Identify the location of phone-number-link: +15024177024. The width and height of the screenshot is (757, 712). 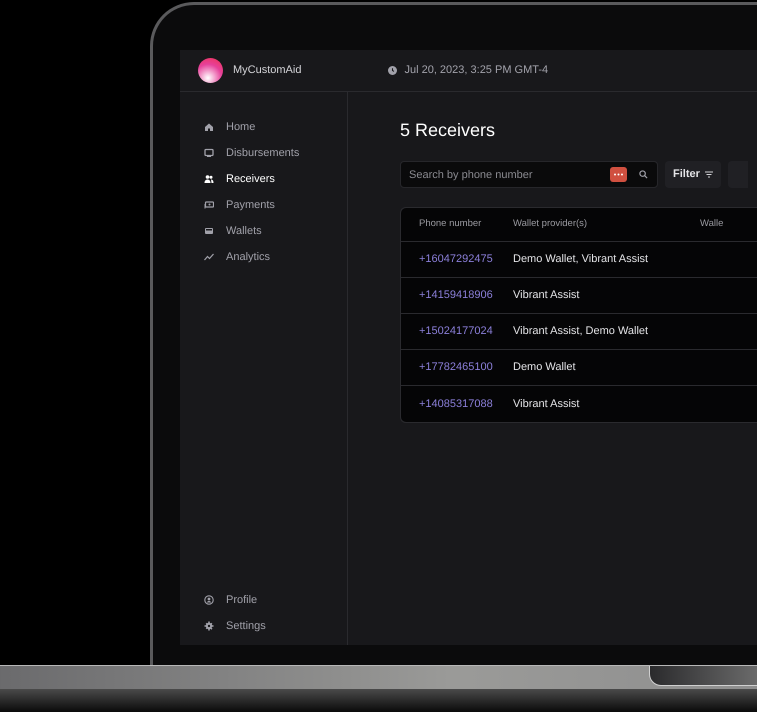
(457, 331).